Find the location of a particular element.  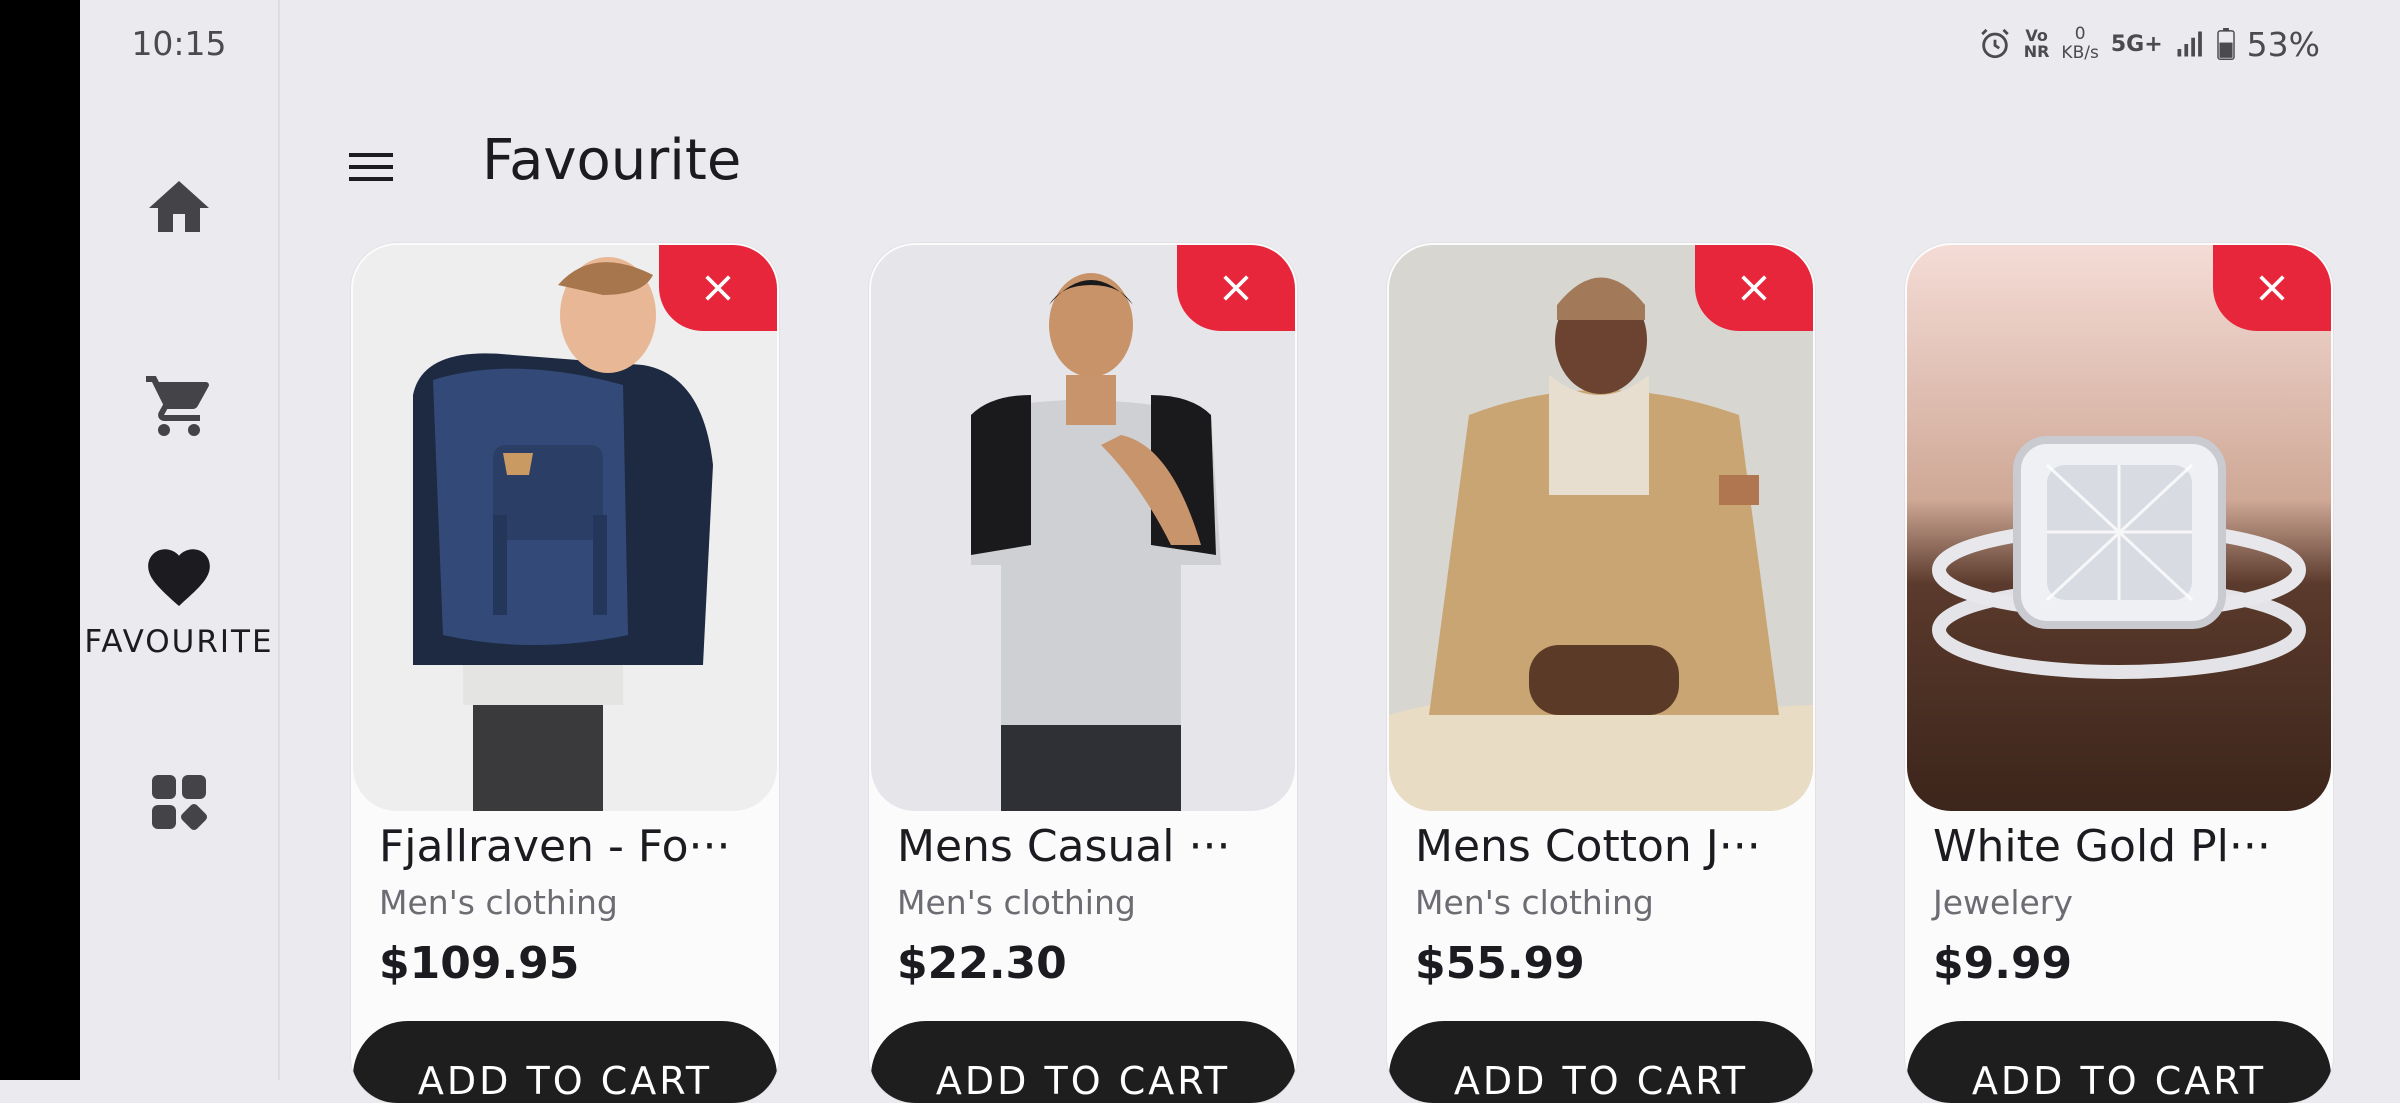

network-speed: 0 KB/s is located at coordinates (2079, 44).